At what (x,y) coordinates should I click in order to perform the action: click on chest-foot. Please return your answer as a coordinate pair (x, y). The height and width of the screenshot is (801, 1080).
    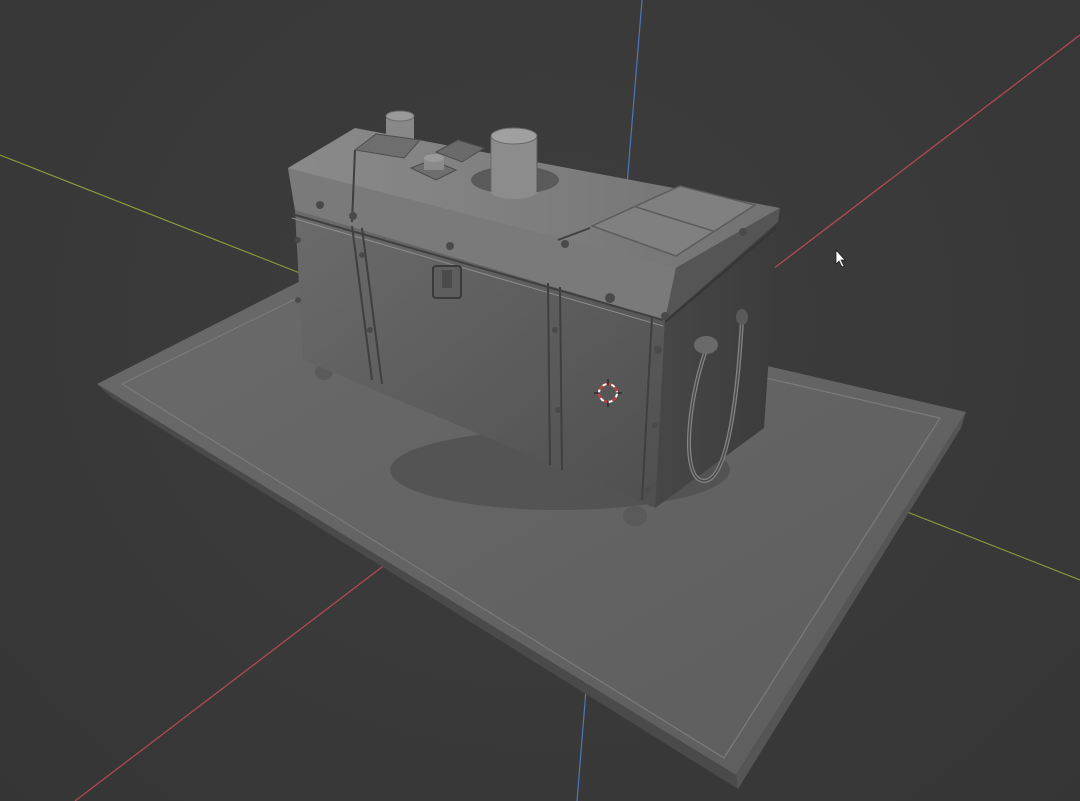
    Looking at the image, I should click on (635, 516).